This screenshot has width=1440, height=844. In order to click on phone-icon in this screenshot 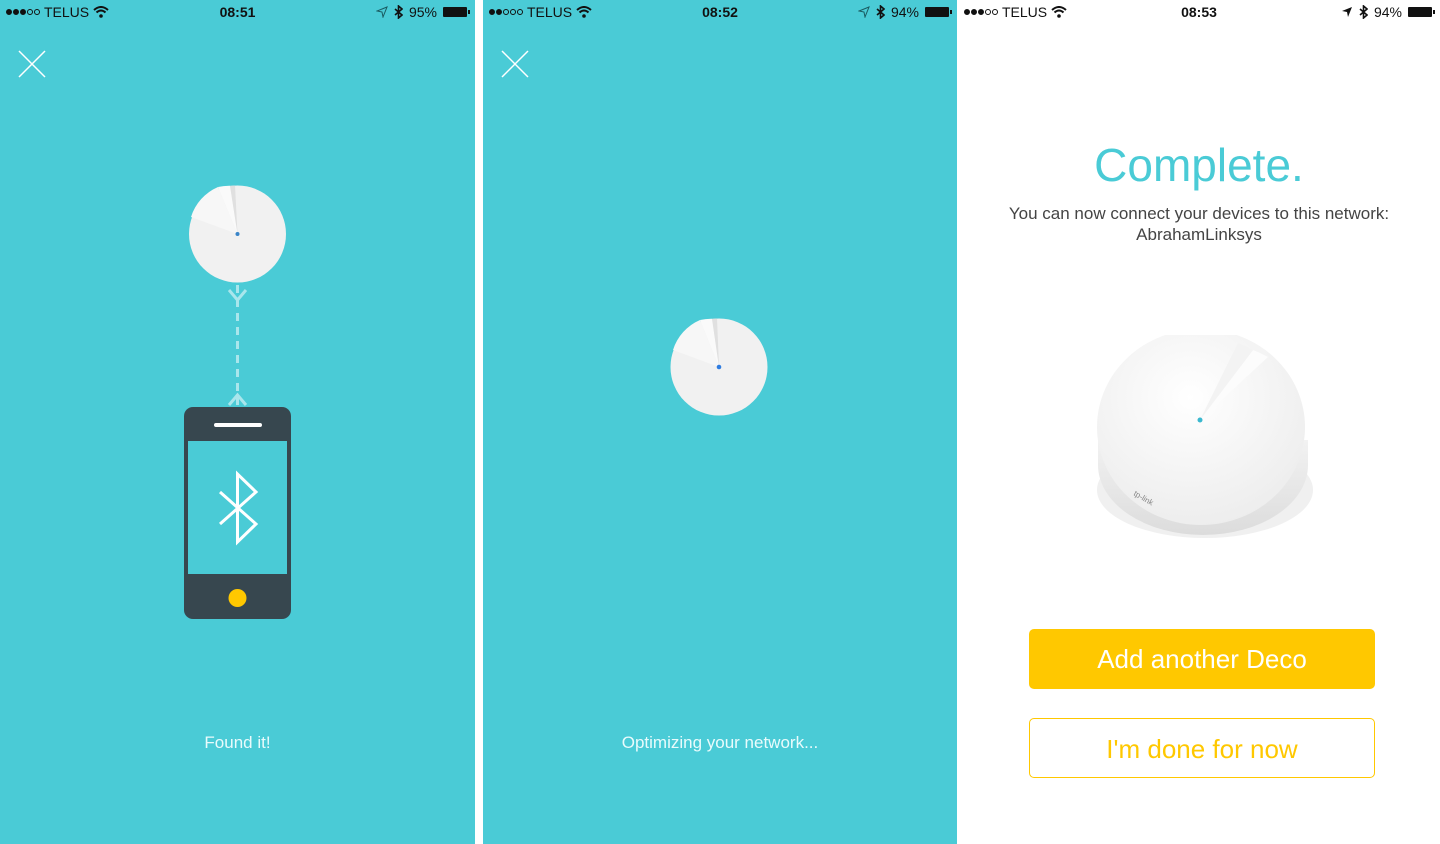, I will do `click(237, 513)`.